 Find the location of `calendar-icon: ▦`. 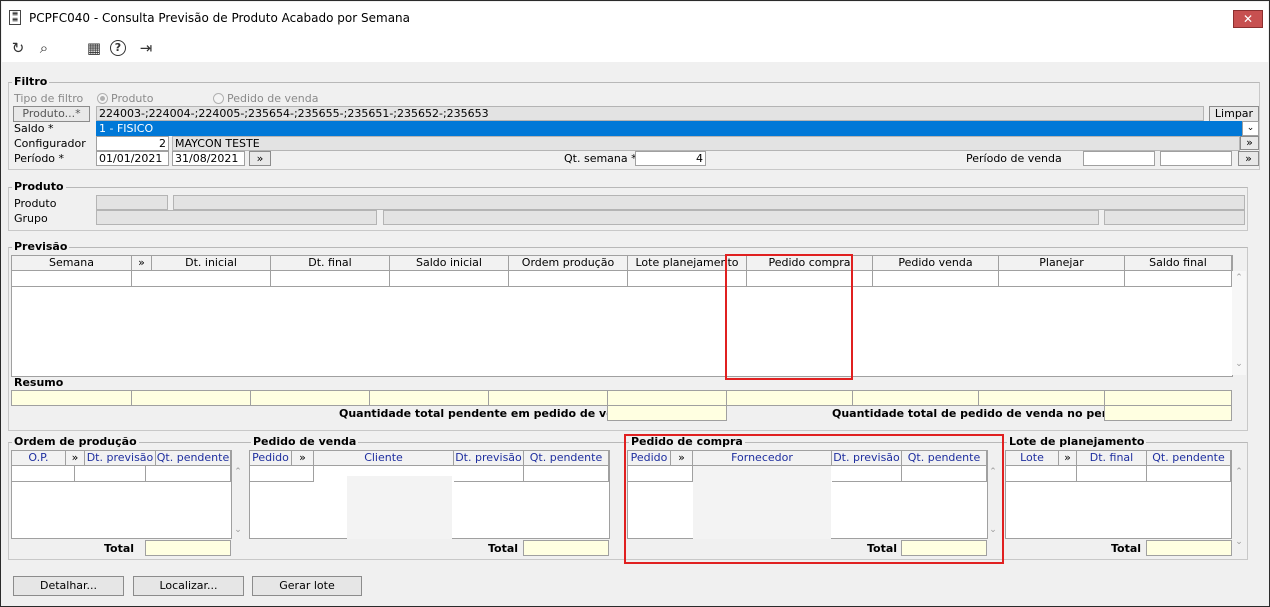

calendar-icon: ▦ is located at coordinates (94, 48).